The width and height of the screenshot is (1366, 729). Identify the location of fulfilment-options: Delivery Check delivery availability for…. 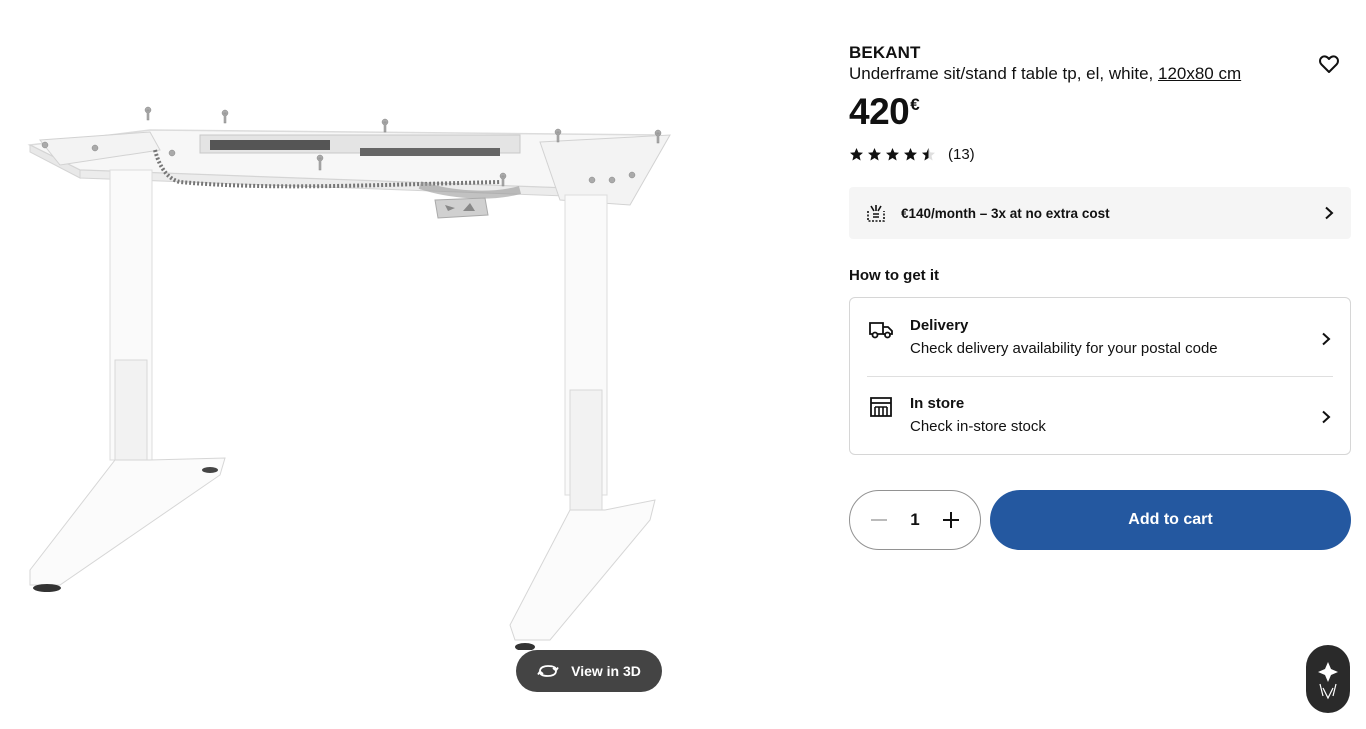
(1100, 376).